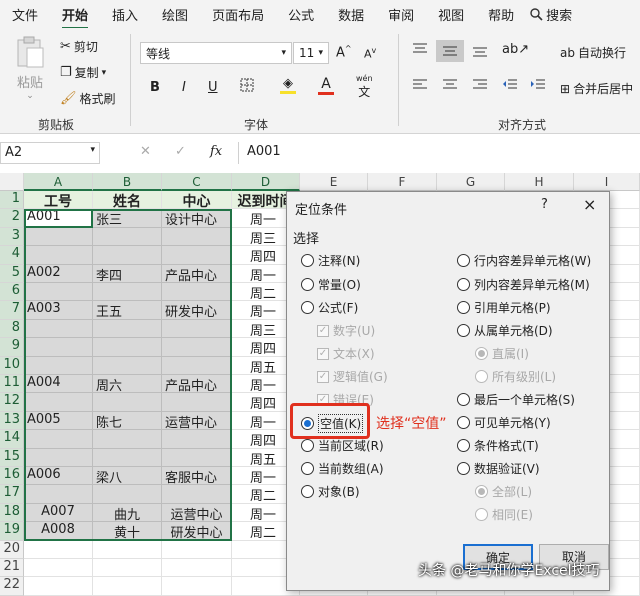 This screenshot has width=640, height=596. What do you see at coordinates (301, 14) in the screenshot?
I see `menu-formulas: 公式` at bounding box center [301, 14].